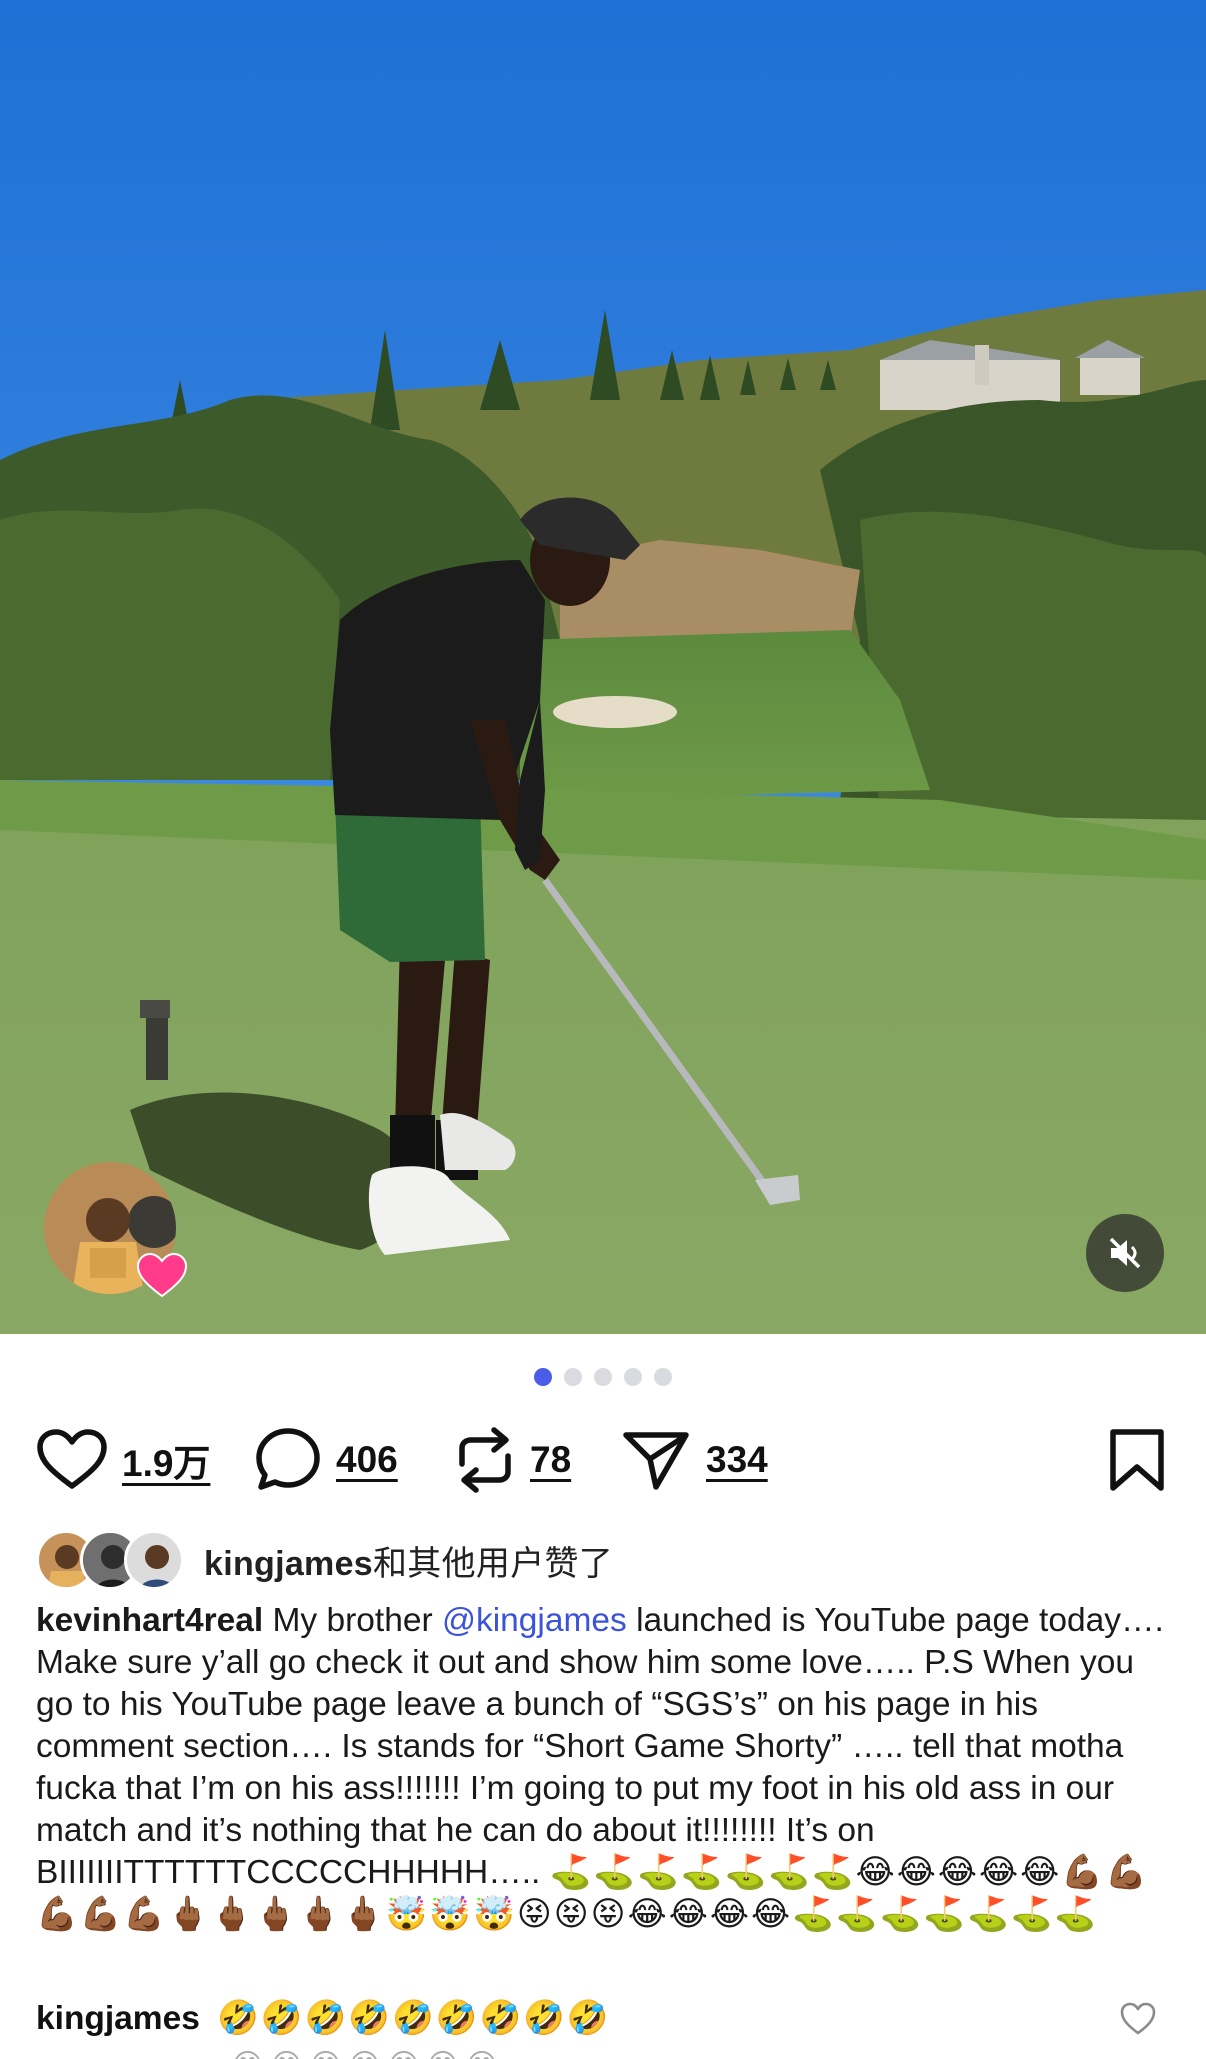 The image size is (1206, 2059). Describe the element at coordinates (1138, 2019) in the screenshot. I see `comment-like-heart-icon` at that location.